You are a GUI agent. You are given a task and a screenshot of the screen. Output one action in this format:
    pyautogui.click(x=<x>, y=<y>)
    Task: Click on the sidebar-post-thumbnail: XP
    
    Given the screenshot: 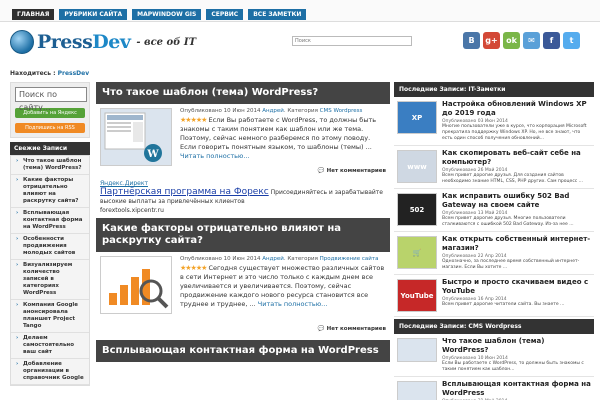 What is the action you would take?
    pyautogui.click(x=417, y=117)
    